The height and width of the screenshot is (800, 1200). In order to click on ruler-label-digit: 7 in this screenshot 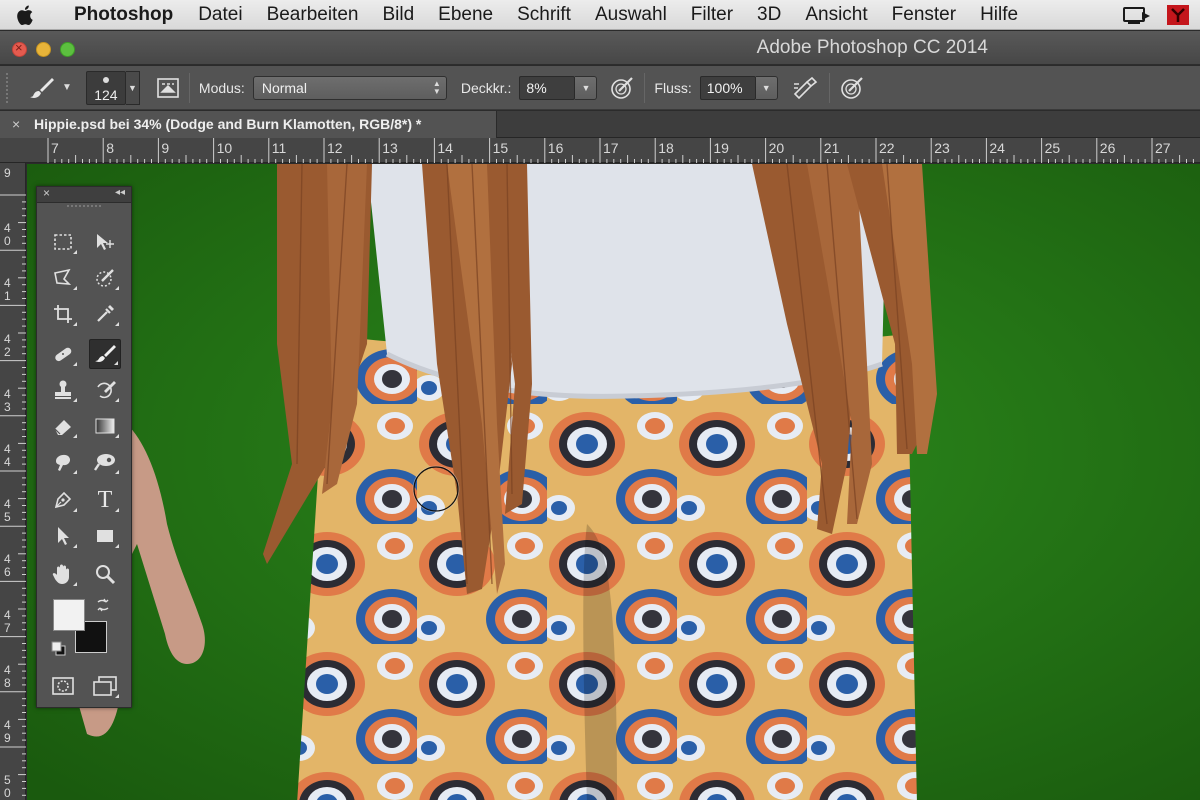, I will do `click(7, 627)`.